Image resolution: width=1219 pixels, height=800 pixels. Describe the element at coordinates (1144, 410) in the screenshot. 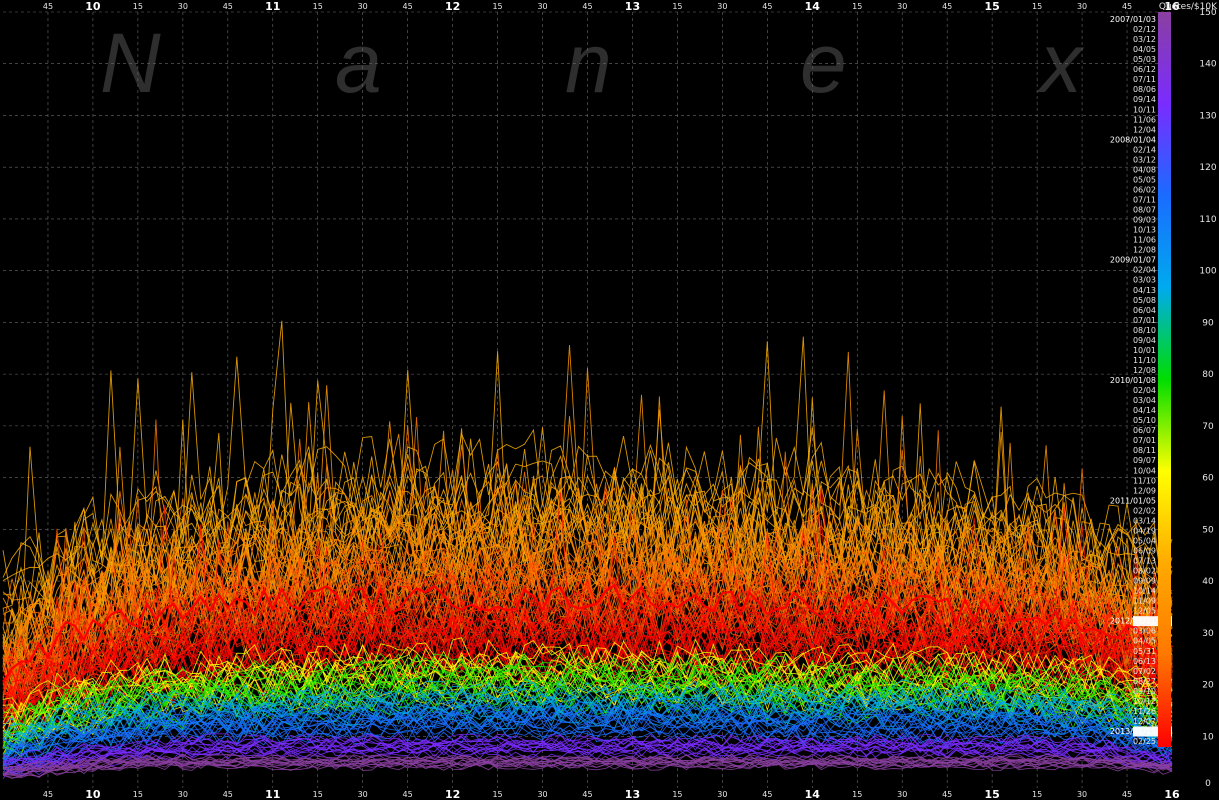

I see `date-label: 04/14` at that location.